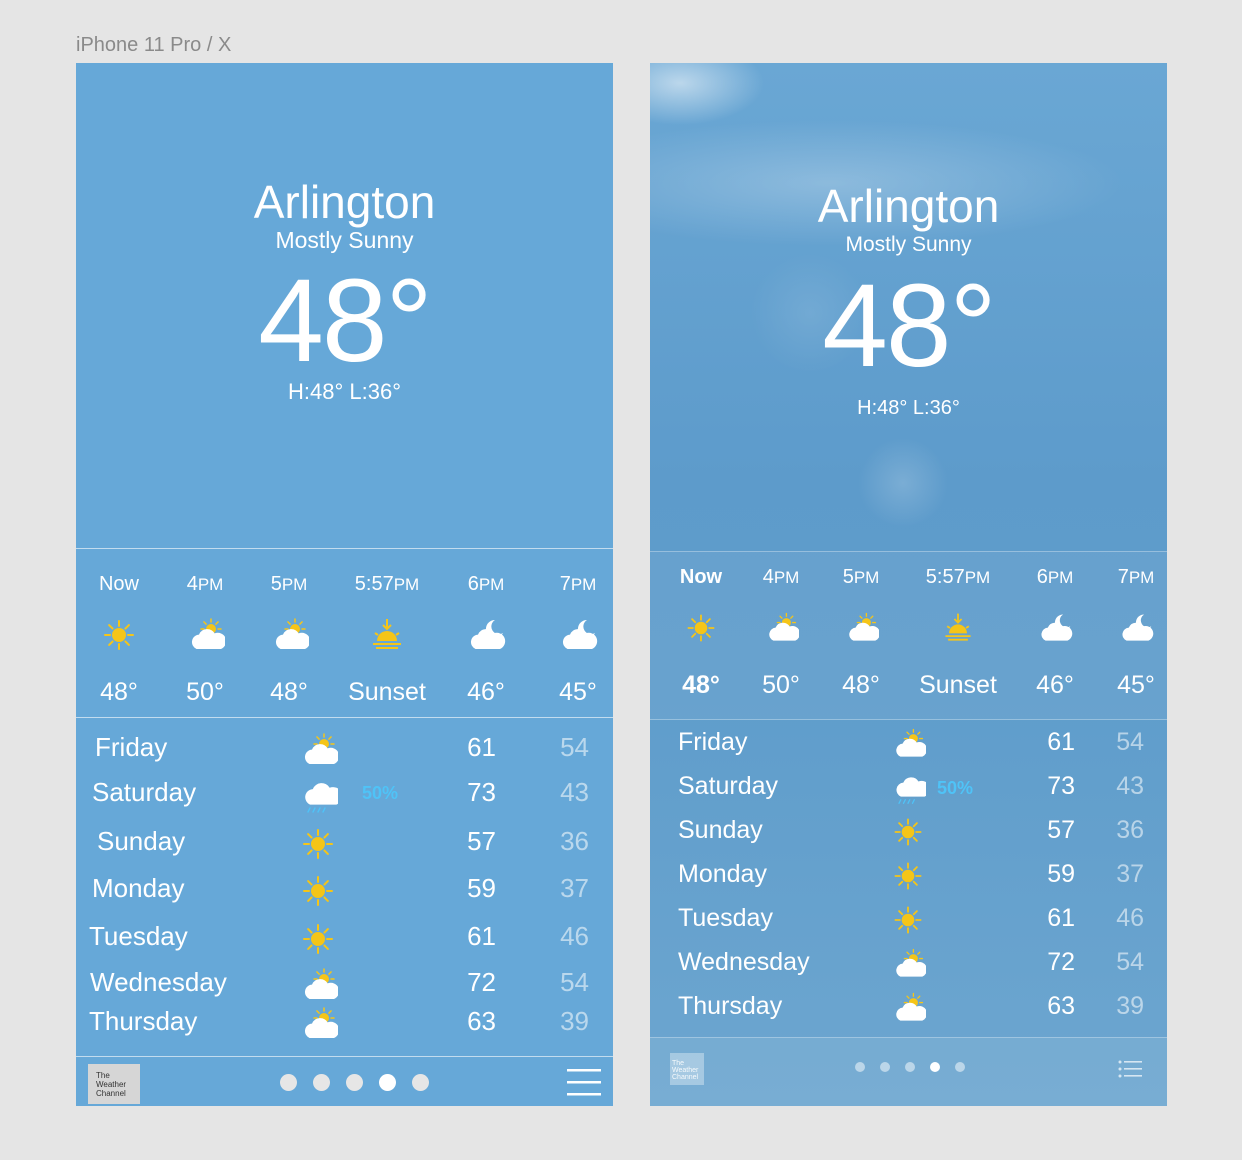 This screenshot has width=1242, height=1160. Describe the element at coordinates (574, 936) in the screenshot. I see `low-temperature: 46` at that location.